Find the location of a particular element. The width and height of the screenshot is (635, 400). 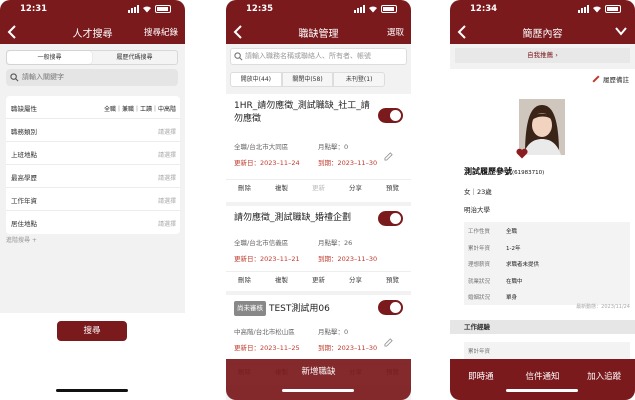

email-notify-button: 信件通知 is located at coordinates (543, 379).